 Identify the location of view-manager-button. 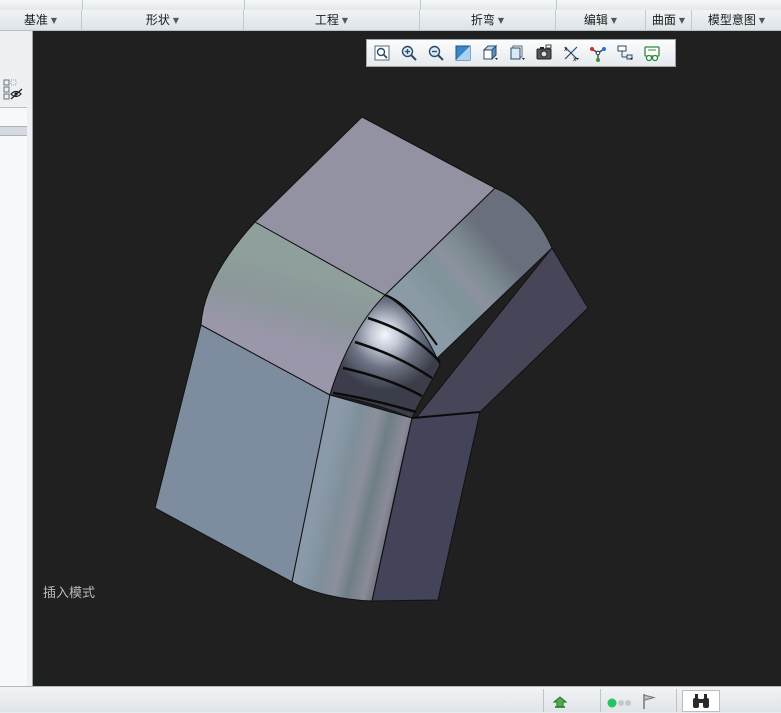
(544, 53).